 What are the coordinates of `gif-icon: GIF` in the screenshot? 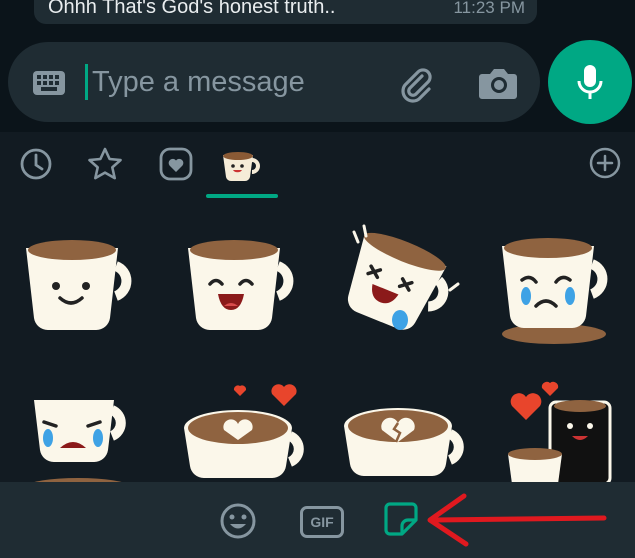 It's located at (322, 522).